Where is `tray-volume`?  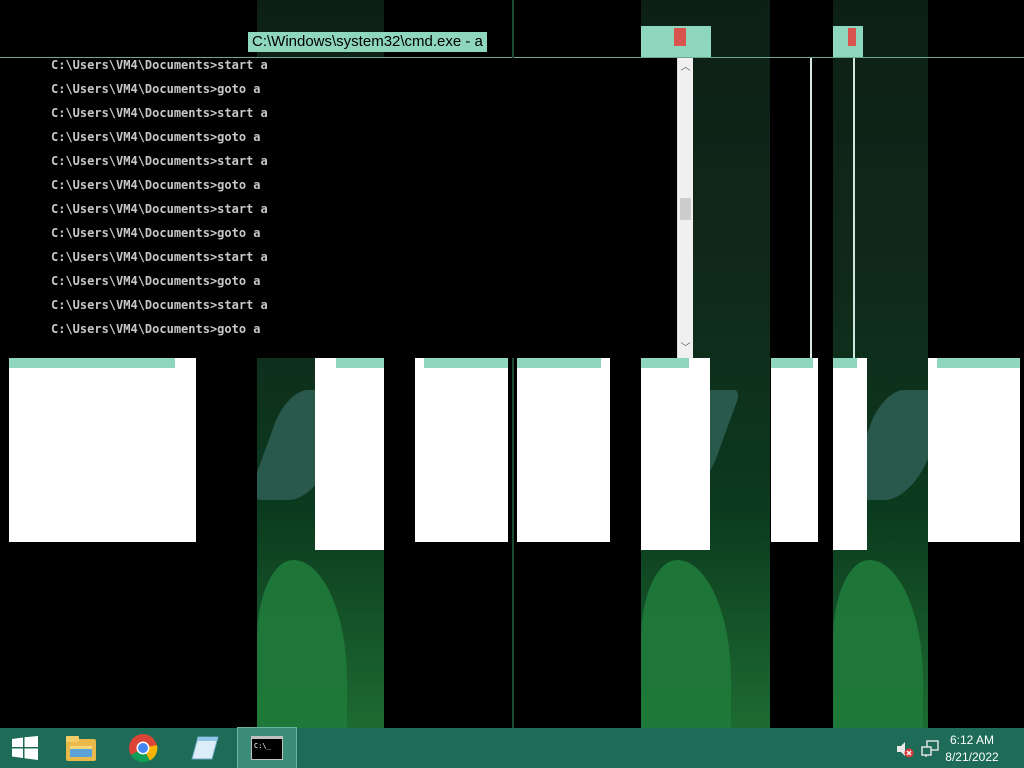
tray-volume is located at coordinates (905, 749).